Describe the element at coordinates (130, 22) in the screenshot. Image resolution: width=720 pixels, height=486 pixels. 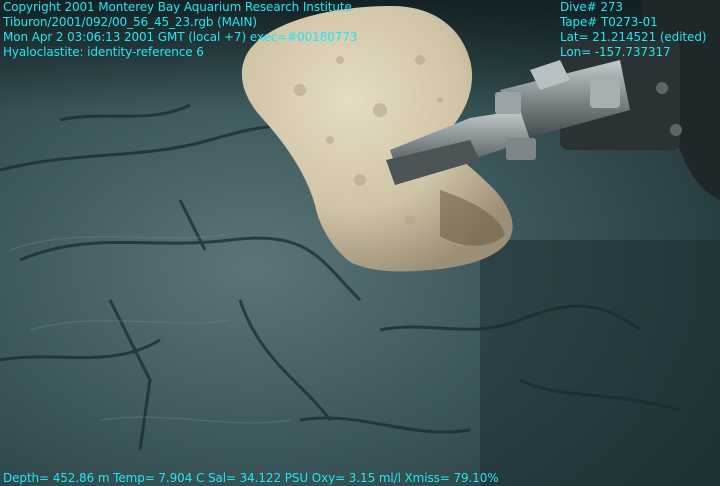
I see `image-file-line: Tiburon/2001/092/00_56_45_23.rgb (MAIN)` at that location.